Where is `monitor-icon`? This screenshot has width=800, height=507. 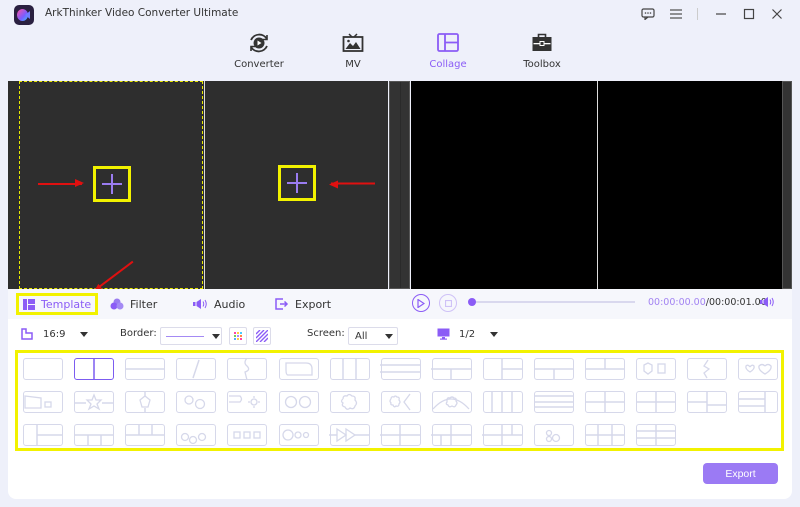
monitor-icon is located at coordinates (443, 334).